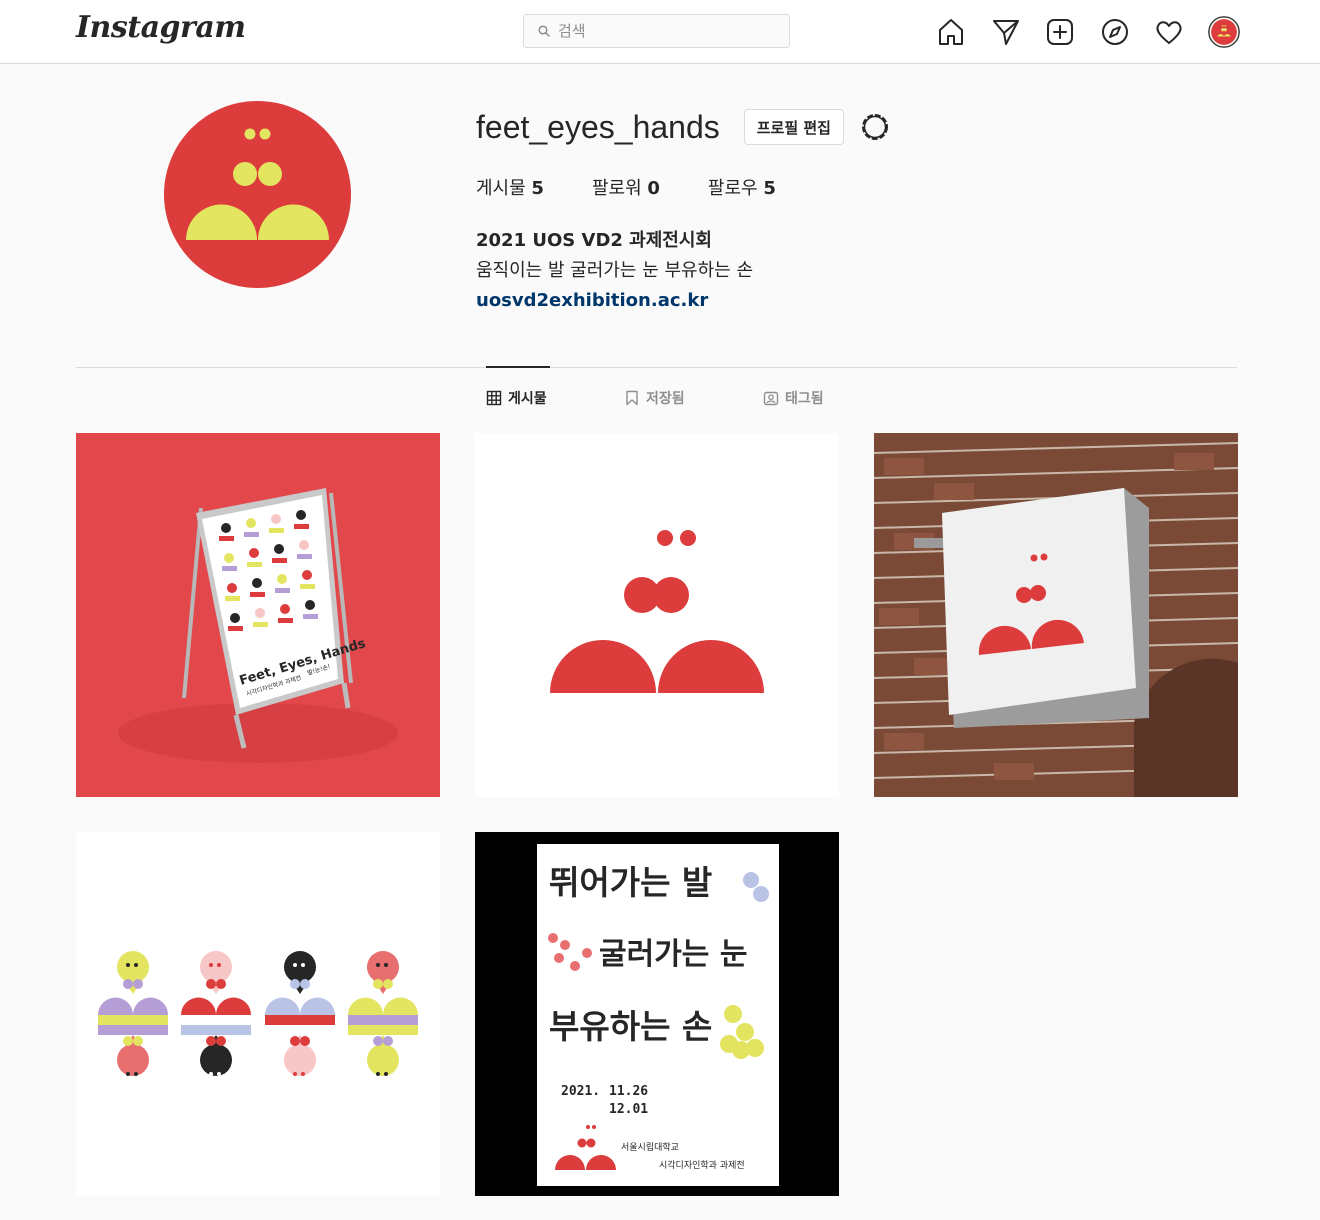 This screenshot has width=1320, height=1220. Describe the element at coordinates (1060, 32) in the screenshot. I see `new-post-icon` at that location.